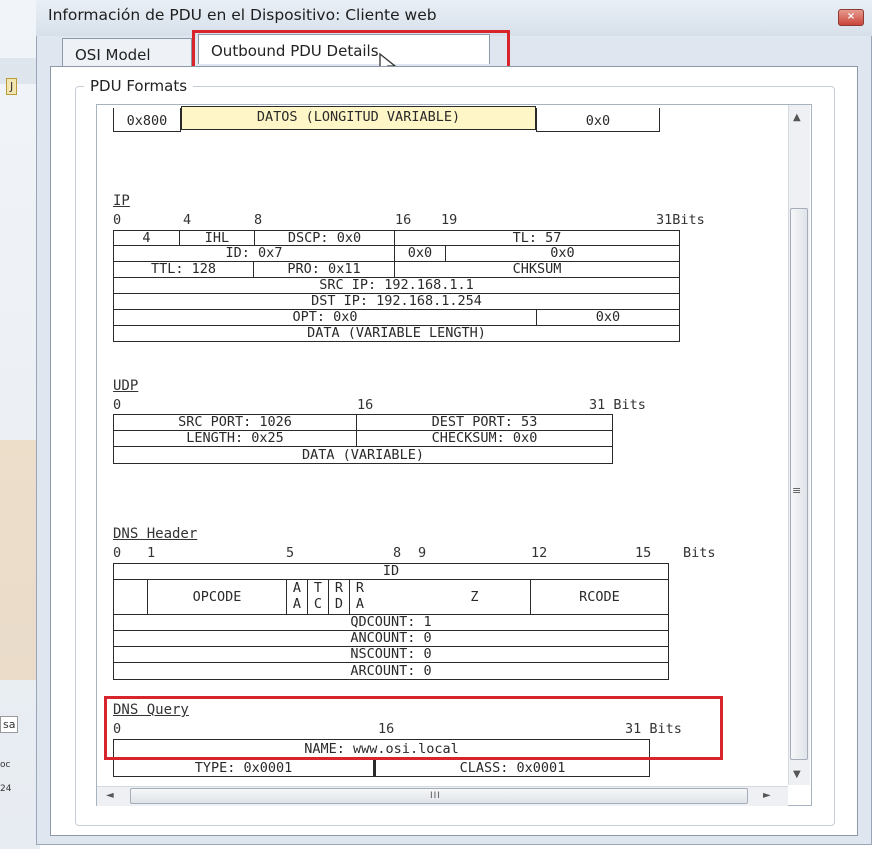  What do you see at coordinates (339, 588) in the screenshot?
I see `dns-rd-top: R` at bounding box center [339, 588].